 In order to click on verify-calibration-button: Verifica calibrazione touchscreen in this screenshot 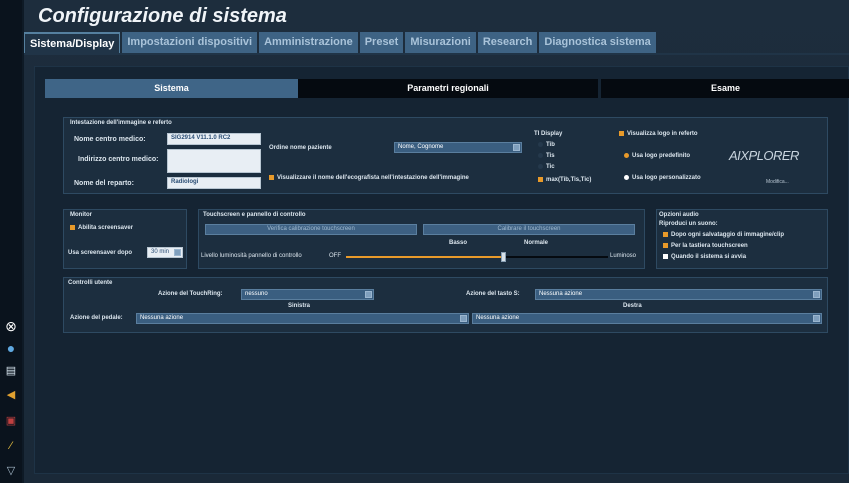, I will do `click(311, 229)`.